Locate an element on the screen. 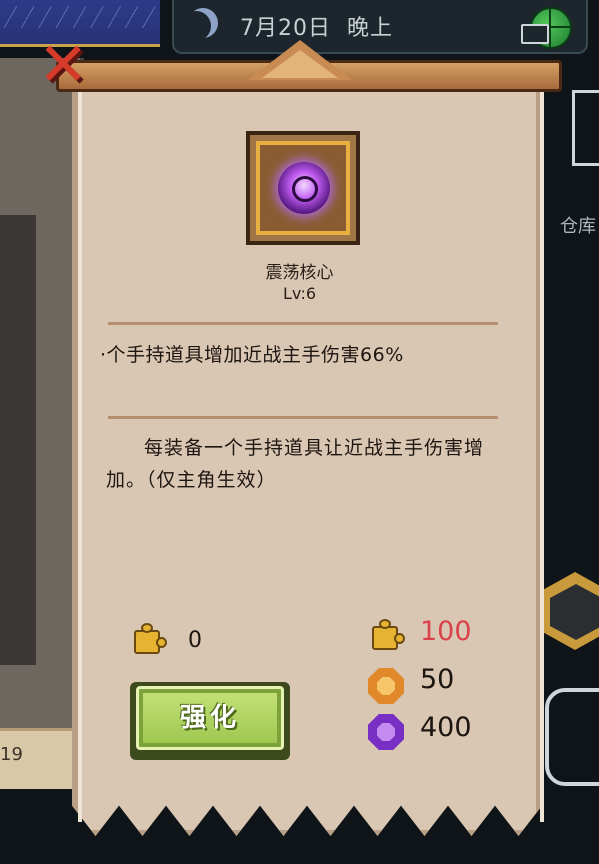  background-left-number: 19 is located at coordinates (11, 754).